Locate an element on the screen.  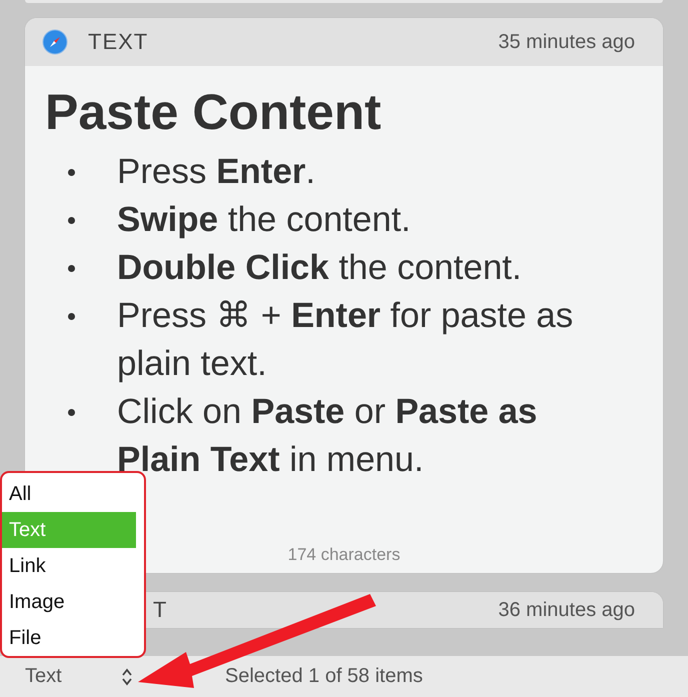
content-heading: Paste Content is located at coordinates (213, 112).